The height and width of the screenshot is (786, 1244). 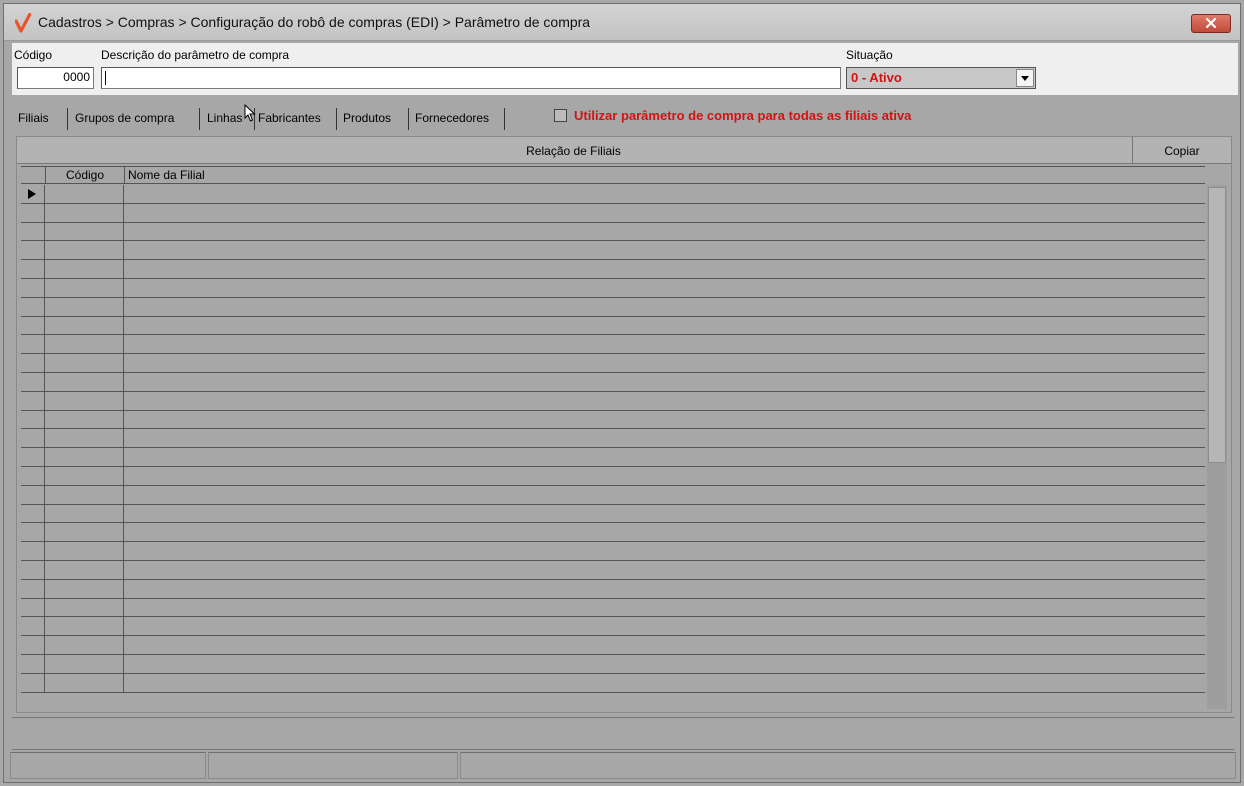 I want to click on descricao-field, so click(x=471, y=78).